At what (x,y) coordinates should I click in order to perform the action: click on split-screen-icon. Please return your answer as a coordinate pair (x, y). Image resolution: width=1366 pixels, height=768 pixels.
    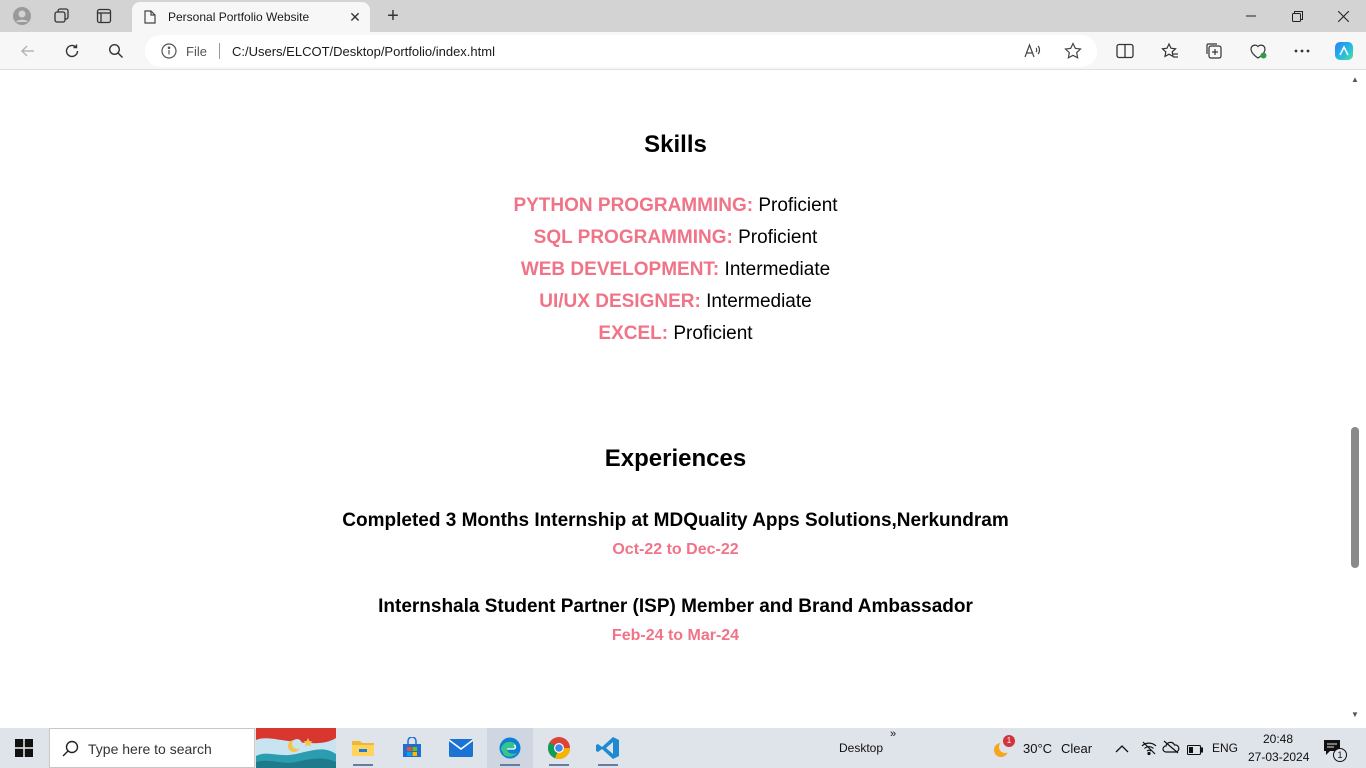
    Looking at the image, I should click on (1125, 51).